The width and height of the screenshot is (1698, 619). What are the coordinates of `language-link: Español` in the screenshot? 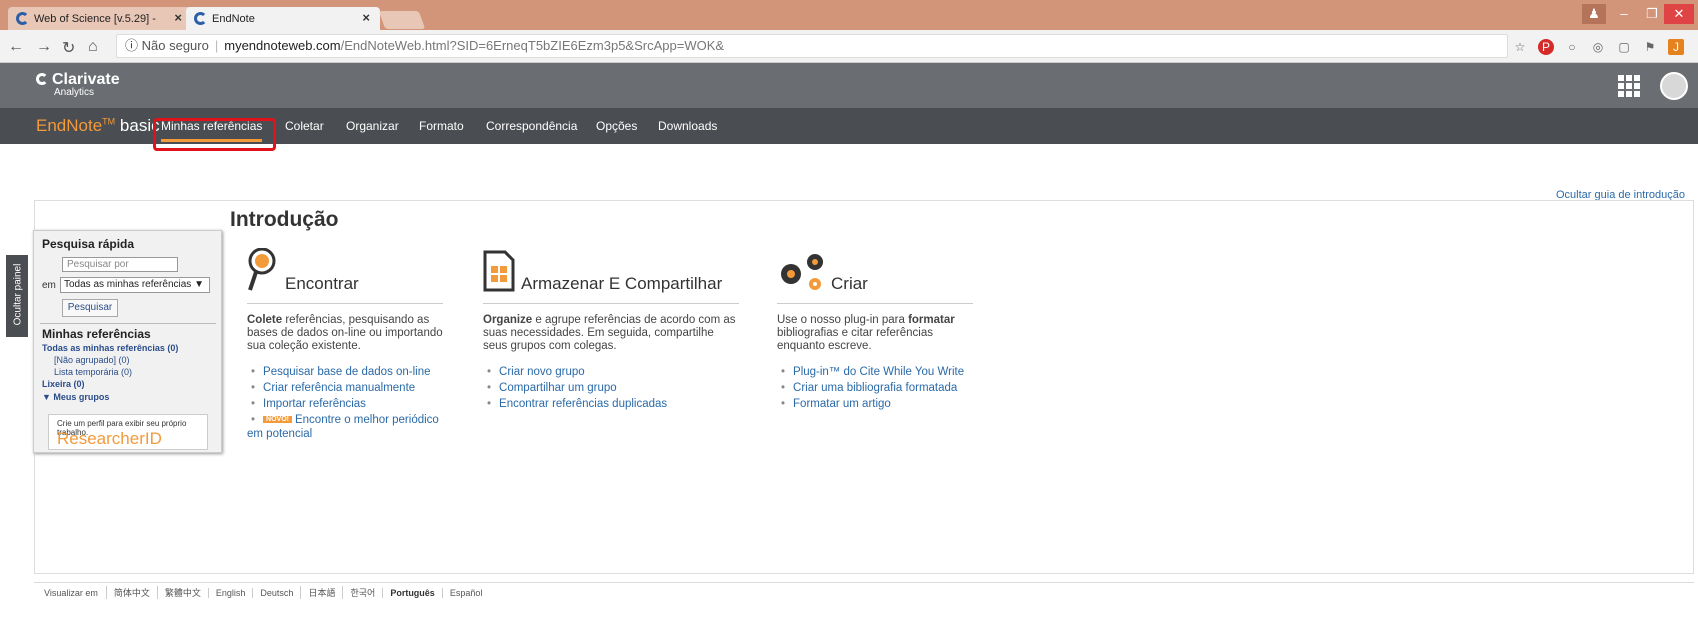 It's located at (465, 592).